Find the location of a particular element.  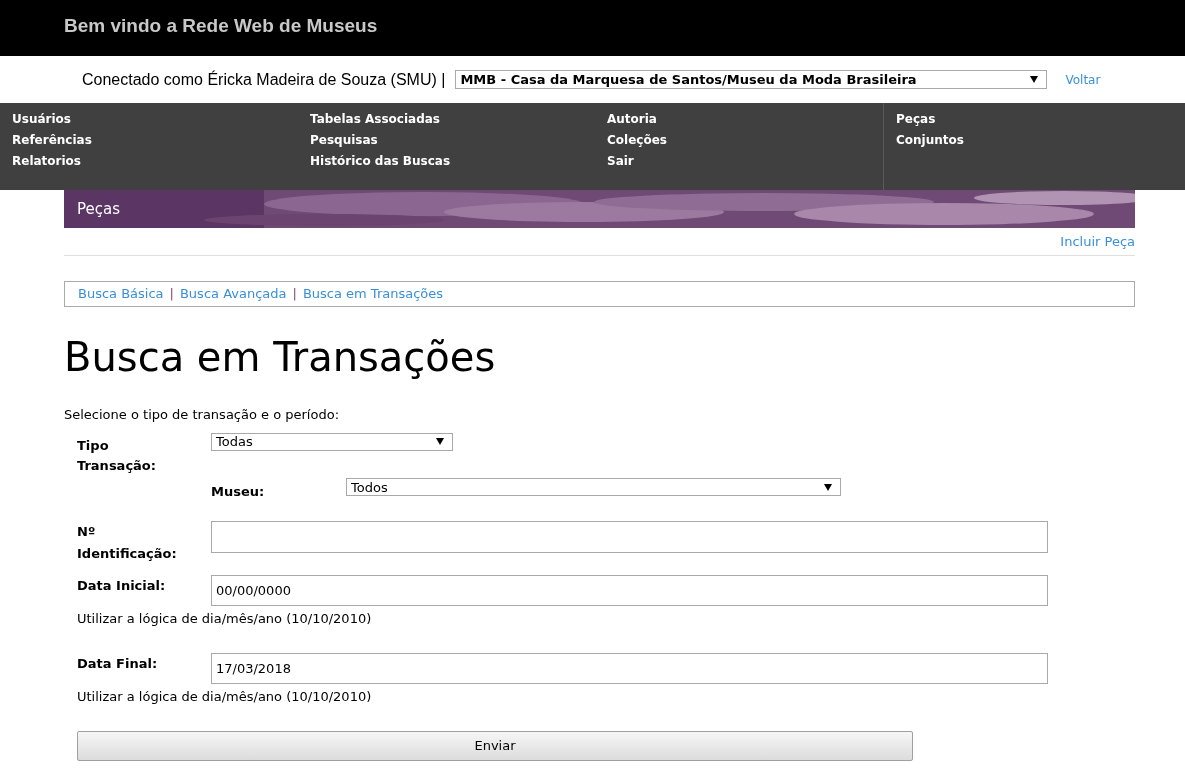

nav-link: Coleções is located at coordinates (745, 140).